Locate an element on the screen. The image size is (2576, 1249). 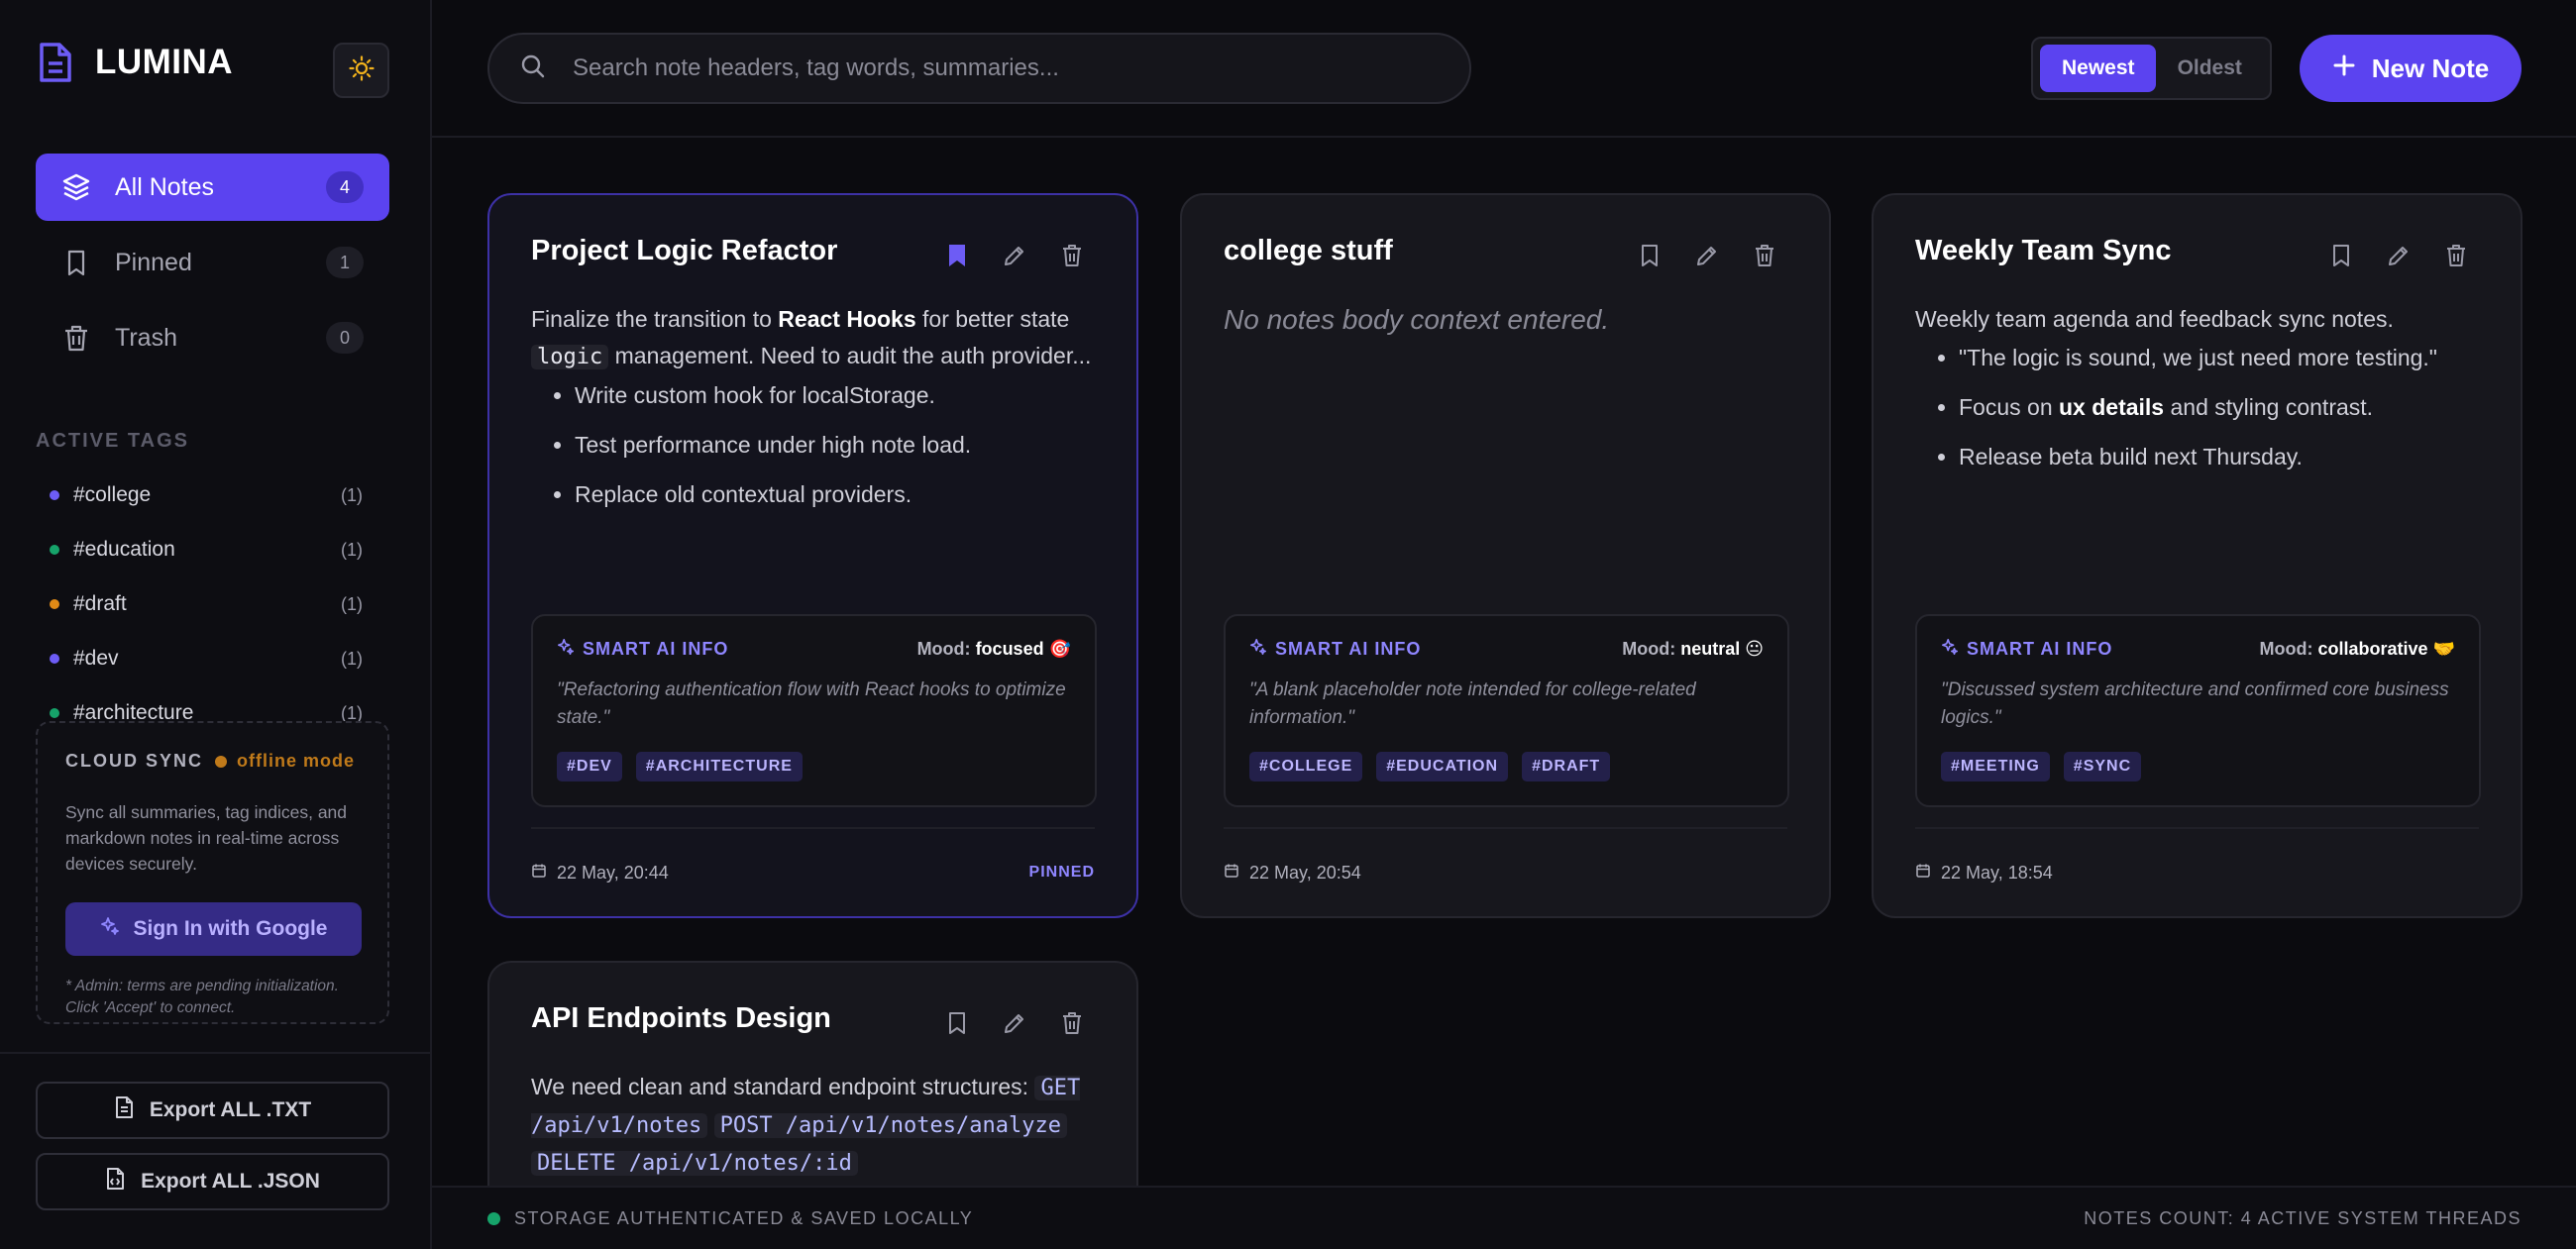
tag-chip: #ARCHITECTURE is located at coordinates (719, 766).